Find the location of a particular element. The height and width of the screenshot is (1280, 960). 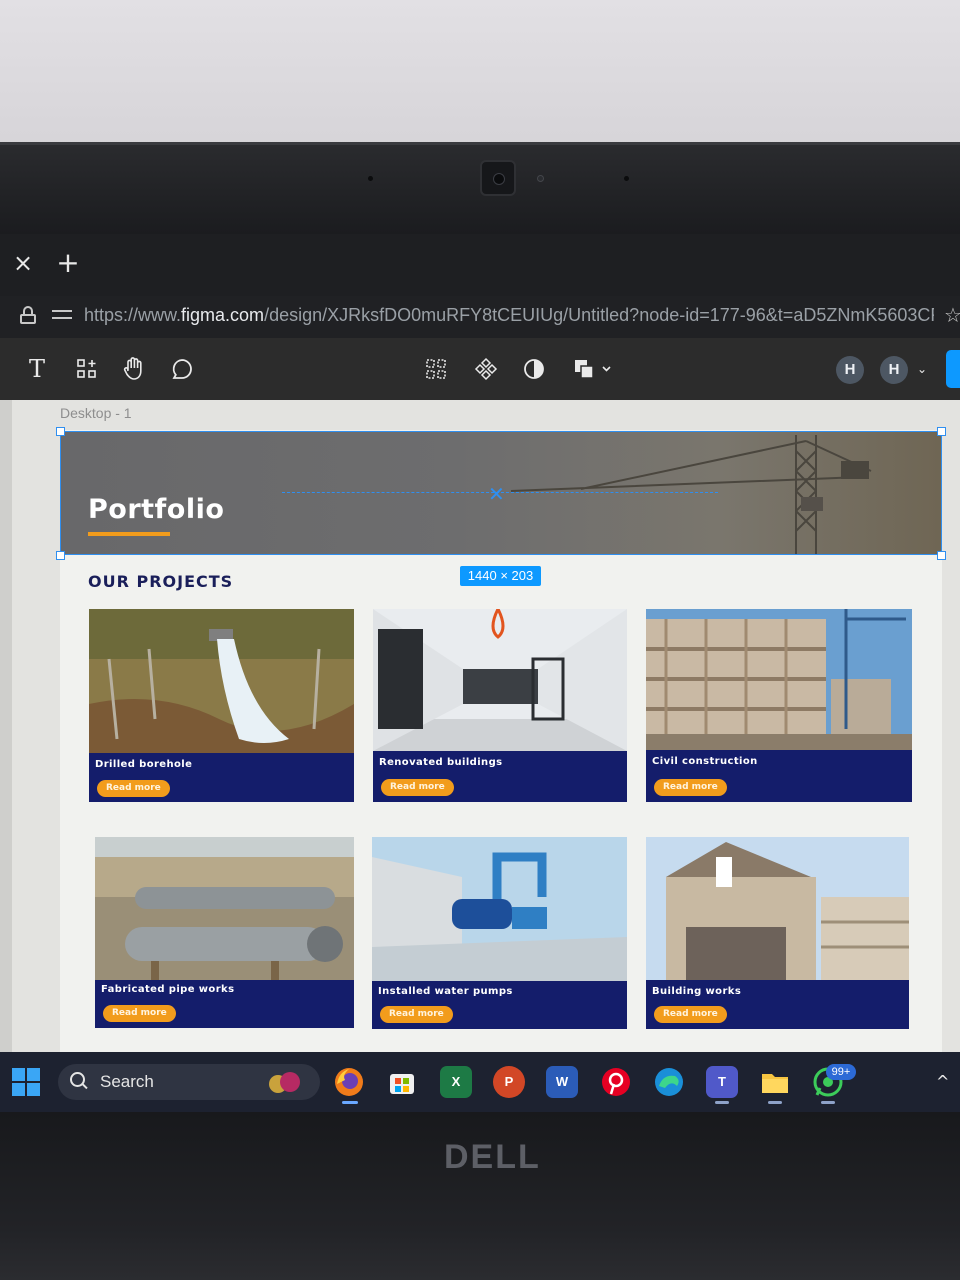

active-app-indicator is located at coordinates (350, 1102).